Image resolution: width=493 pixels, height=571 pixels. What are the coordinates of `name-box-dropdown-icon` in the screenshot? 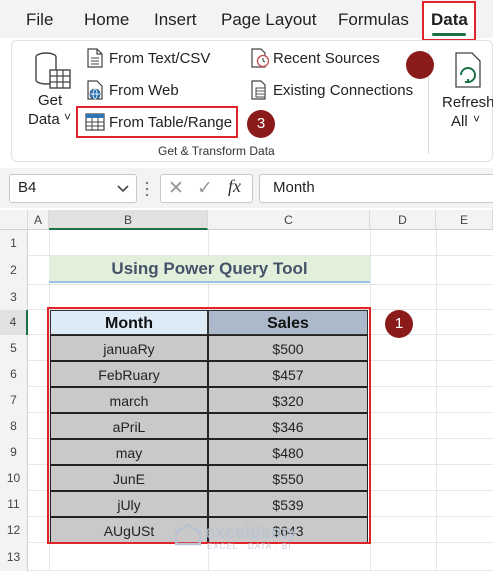 It's located at (123, 190).